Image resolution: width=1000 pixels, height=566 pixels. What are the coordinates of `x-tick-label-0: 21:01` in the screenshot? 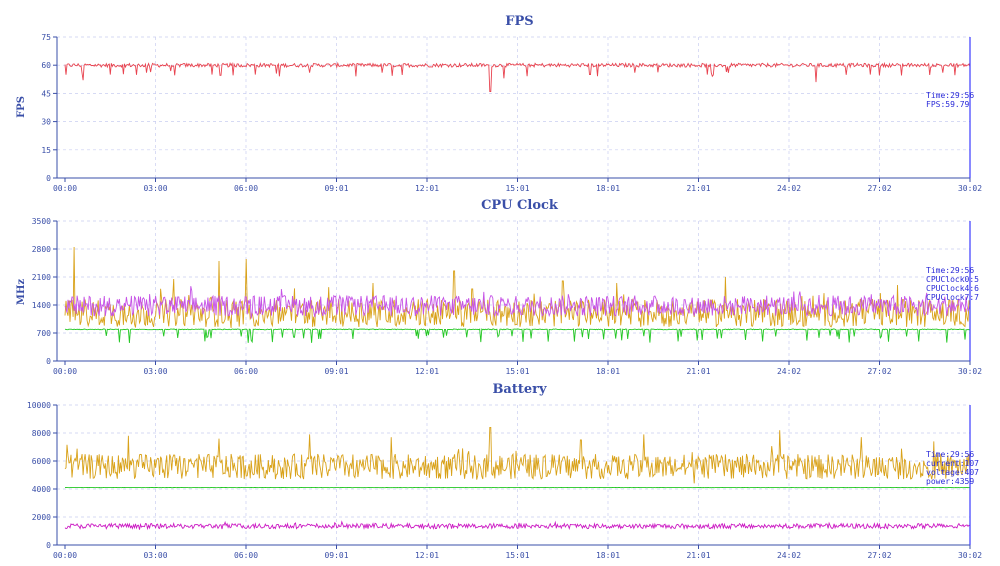 It's located at (698, 188).